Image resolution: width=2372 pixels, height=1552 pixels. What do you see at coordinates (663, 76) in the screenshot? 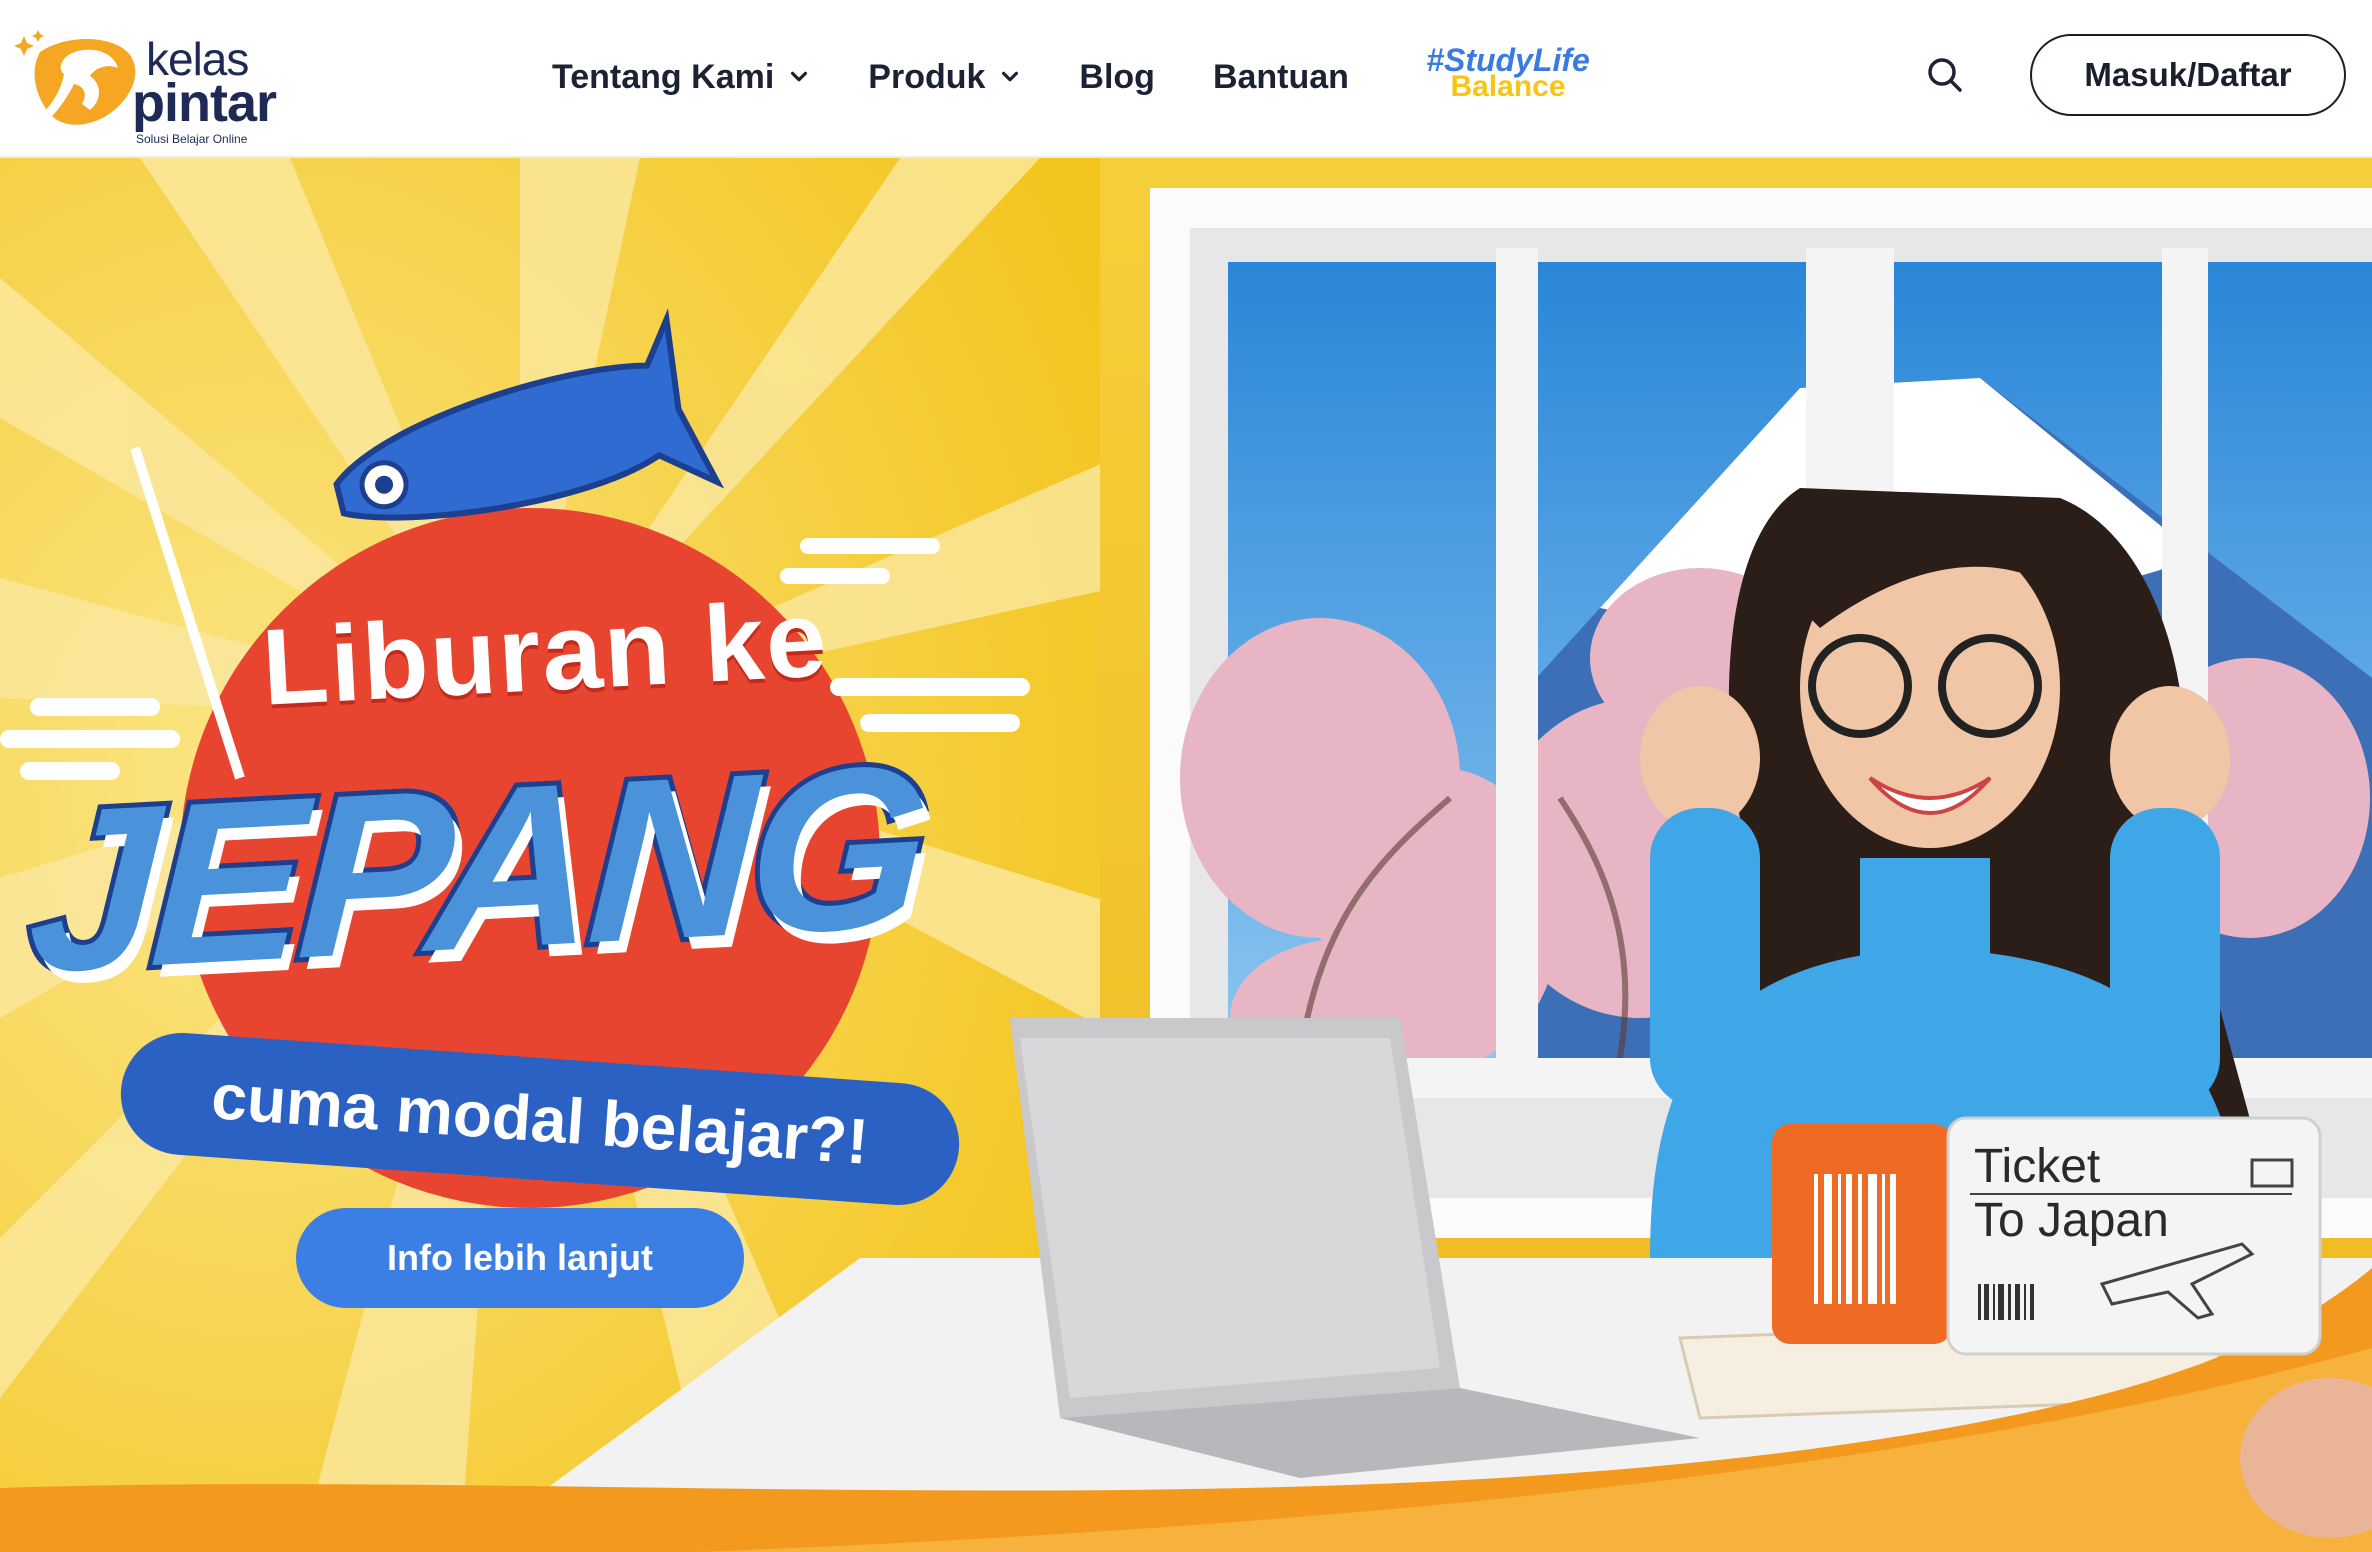
I see `nav-item-label: Tentang Kami` at bounding box center [663, 76].